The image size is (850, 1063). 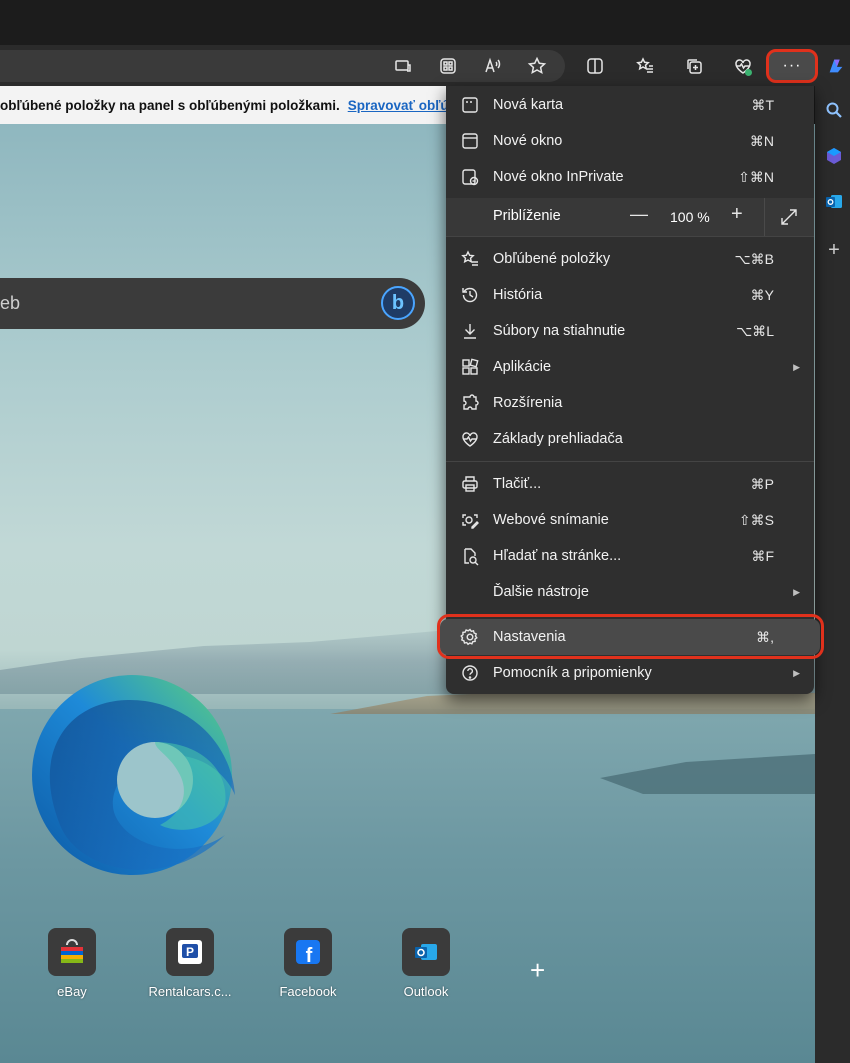 I want to click on browser-essentials-icon, so click(x=743, y=66).